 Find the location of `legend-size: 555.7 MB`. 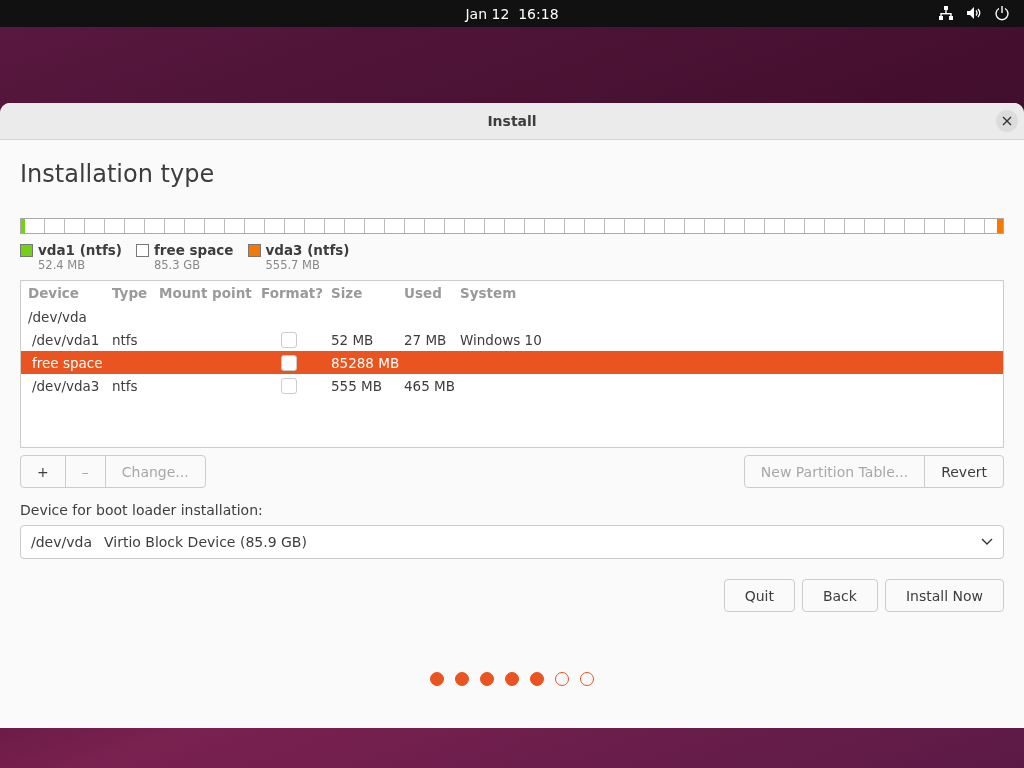

legend-size: 555.7 MB is located at coordinates (292, 265).